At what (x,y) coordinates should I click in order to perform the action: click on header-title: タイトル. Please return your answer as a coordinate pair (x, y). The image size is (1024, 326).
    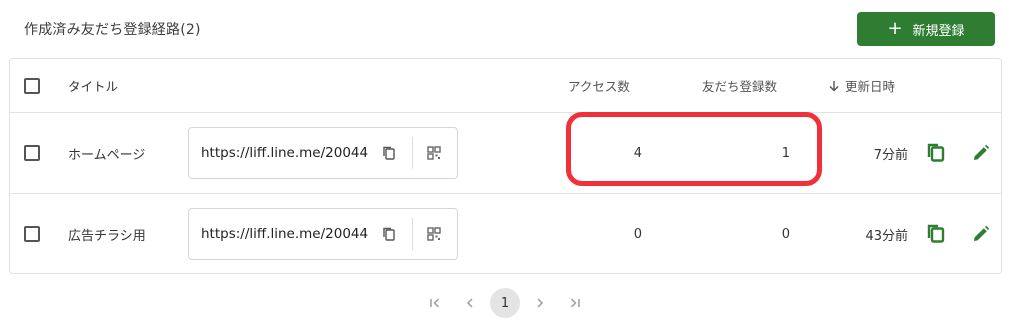
    Looking at the image, I should click on (93, 86).